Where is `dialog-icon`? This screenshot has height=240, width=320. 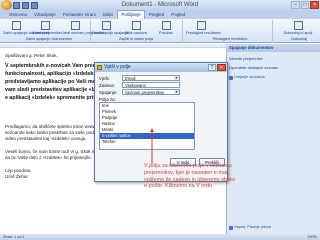 dialog-icon is located at coordinates (99, 67).